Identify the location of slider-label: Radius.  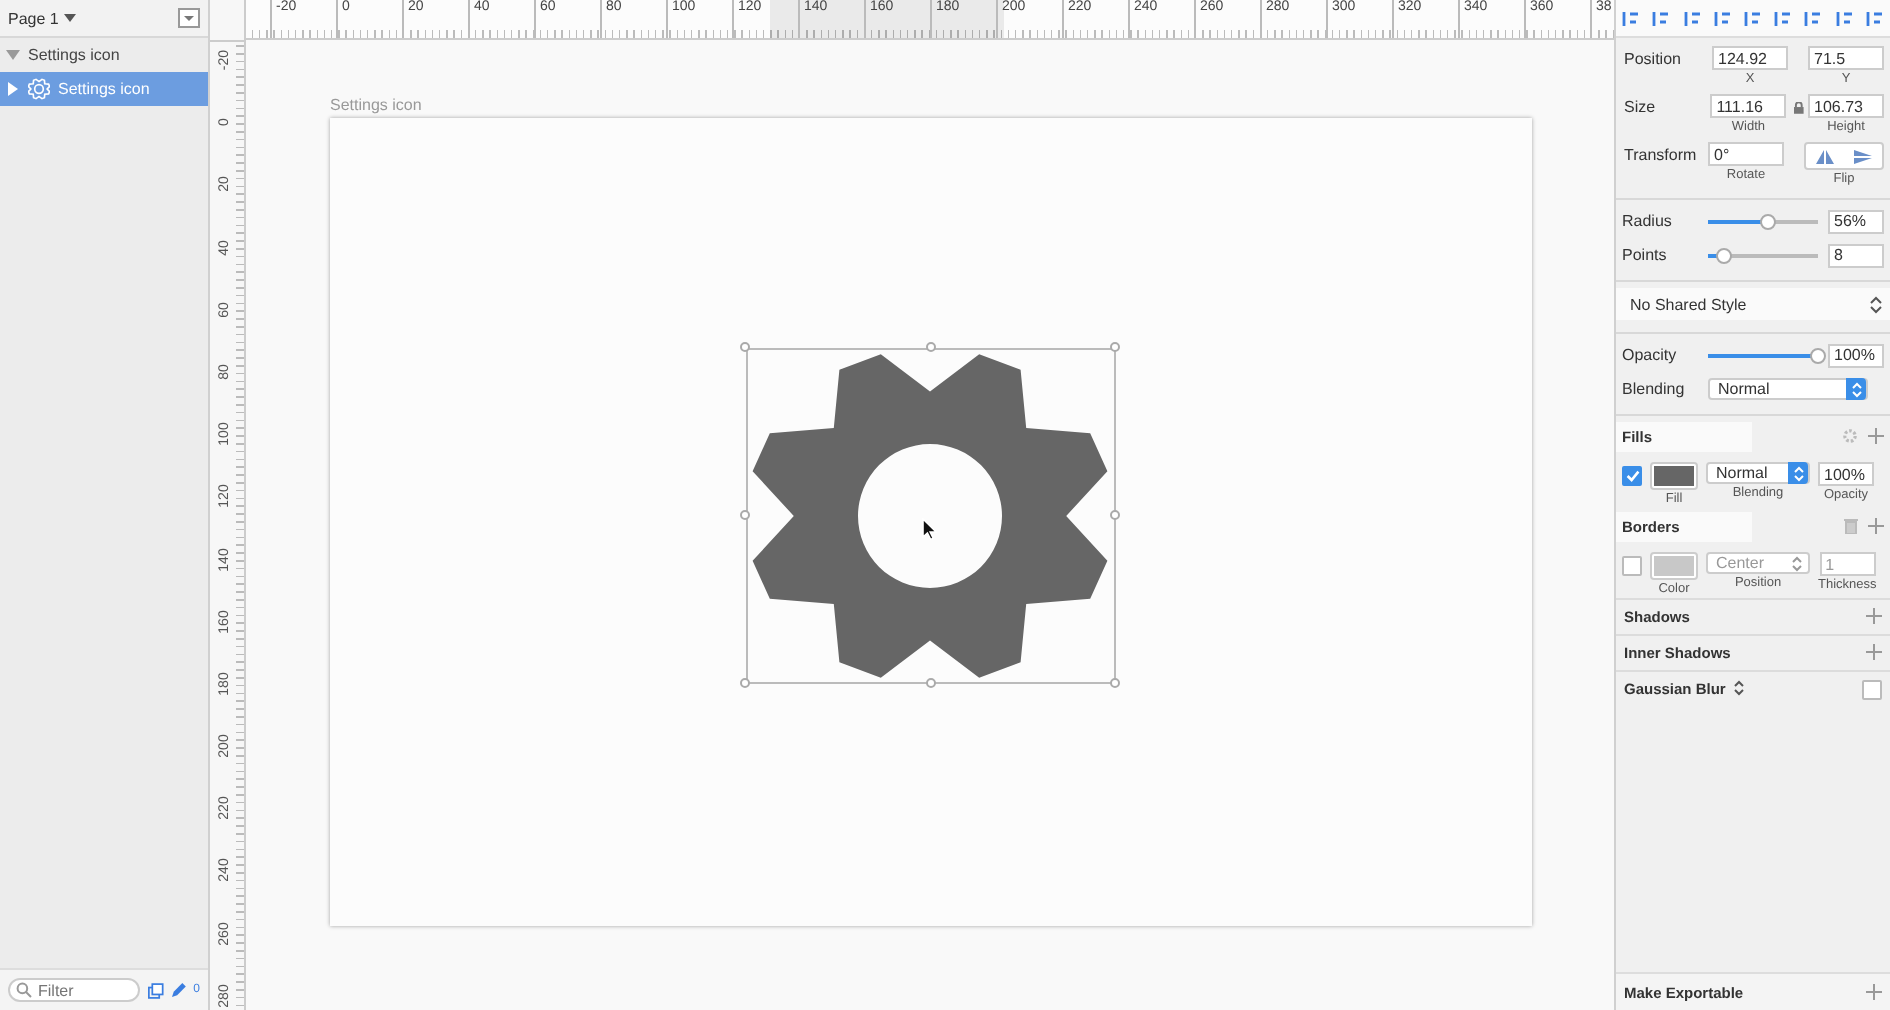
(1648, 221).